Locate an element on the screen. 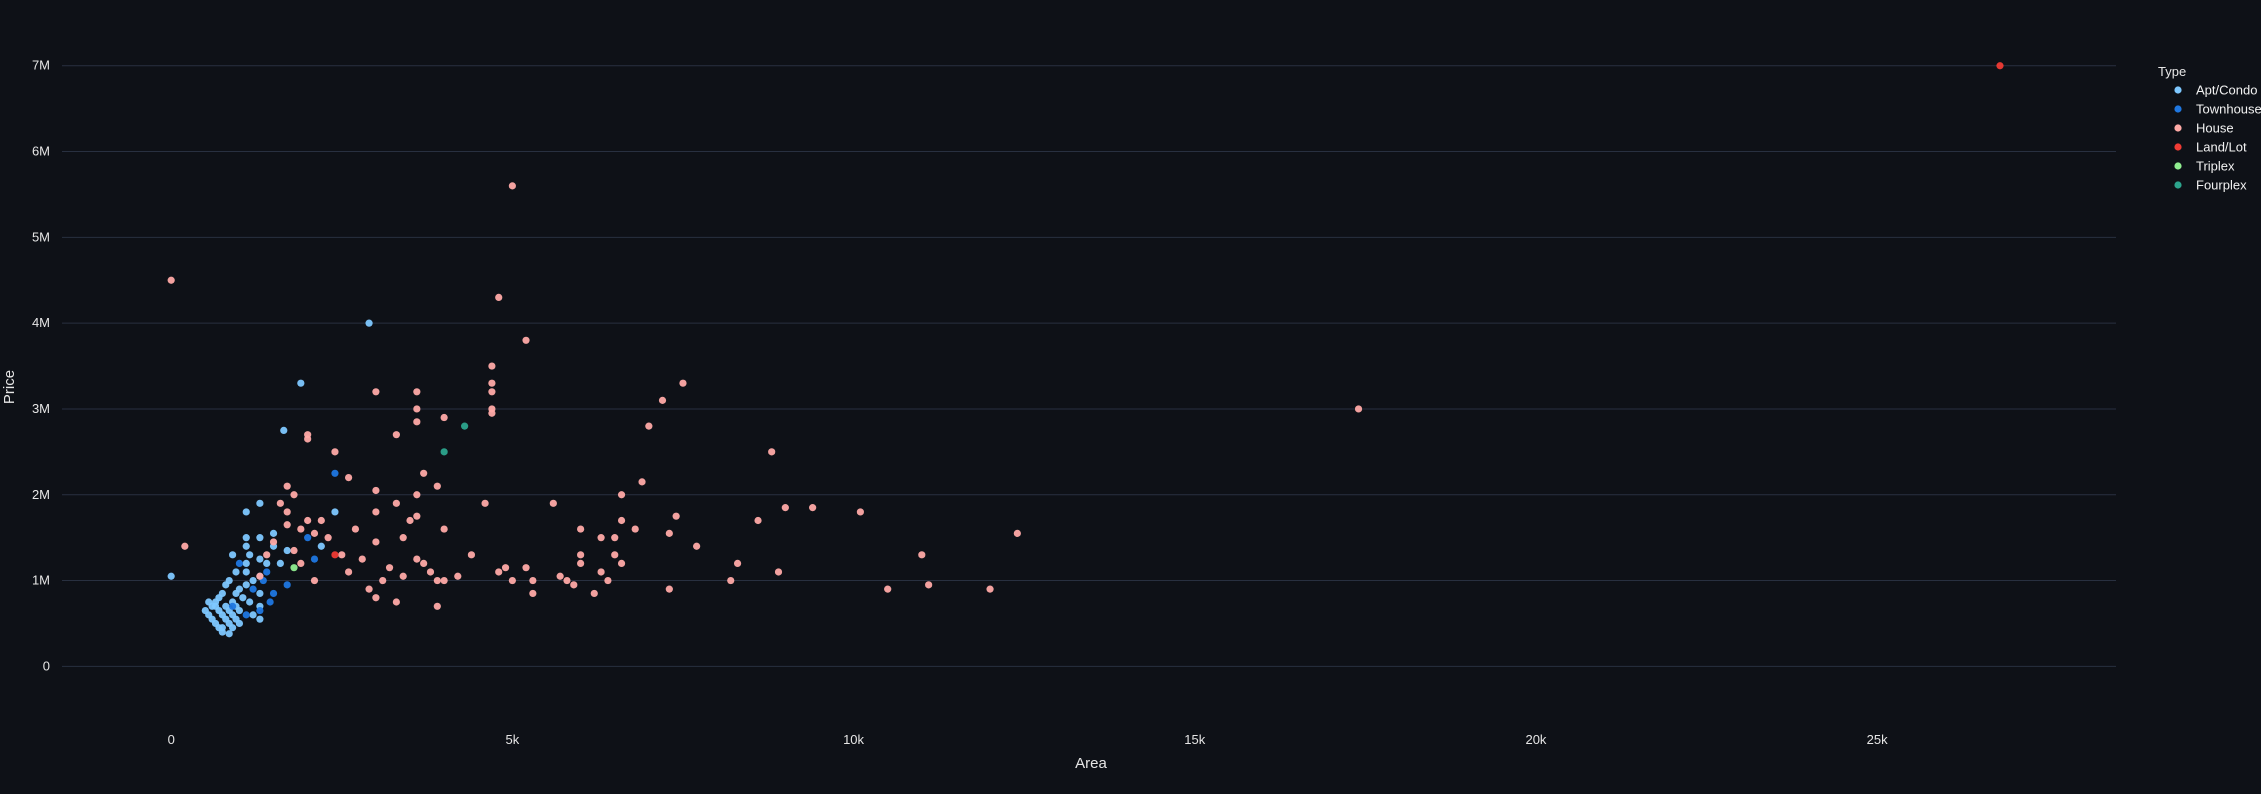 This screenshot has width=2261, height=794. legend-item: Townhouse is located at coordinates (2217, 109).